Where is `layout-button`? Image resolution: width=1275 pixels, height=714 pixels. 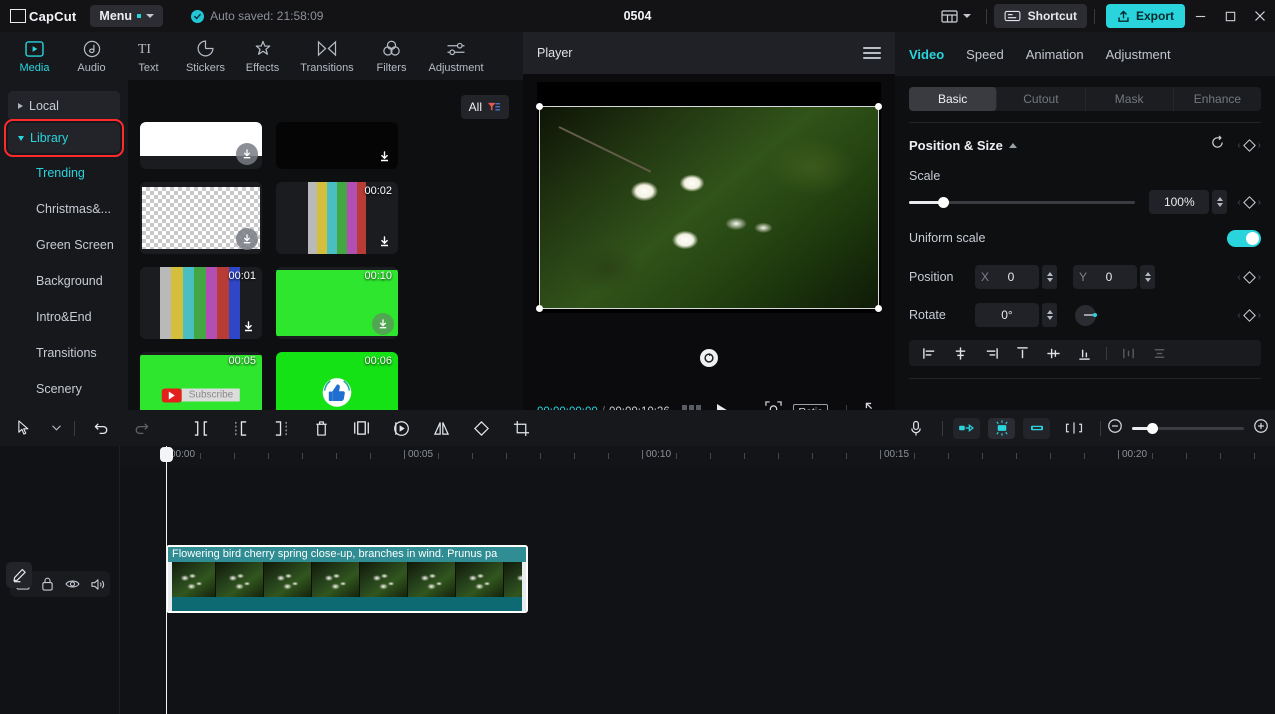 layout-button is located at coordinates (956, 16).